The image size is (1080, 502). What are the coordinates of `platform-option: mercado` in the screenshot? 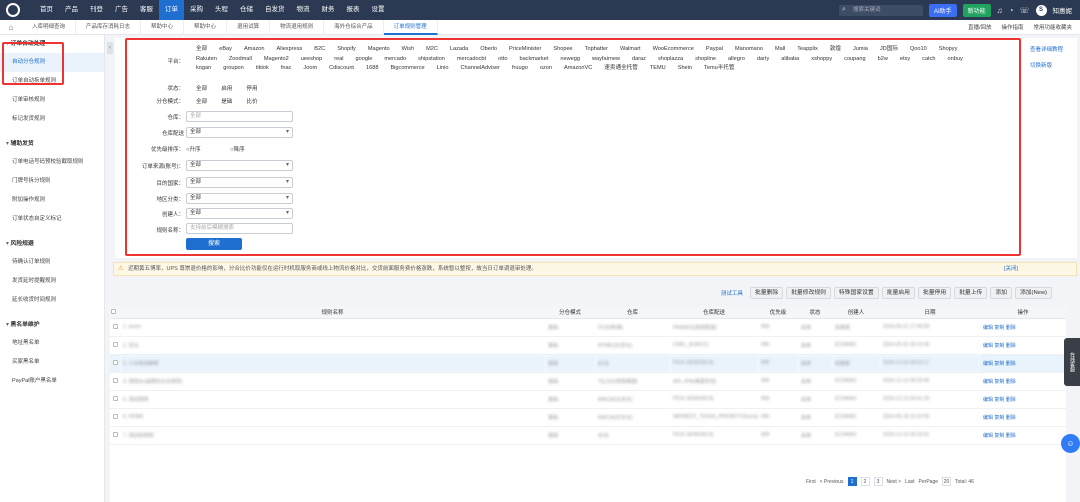 It's located at (395, 60).